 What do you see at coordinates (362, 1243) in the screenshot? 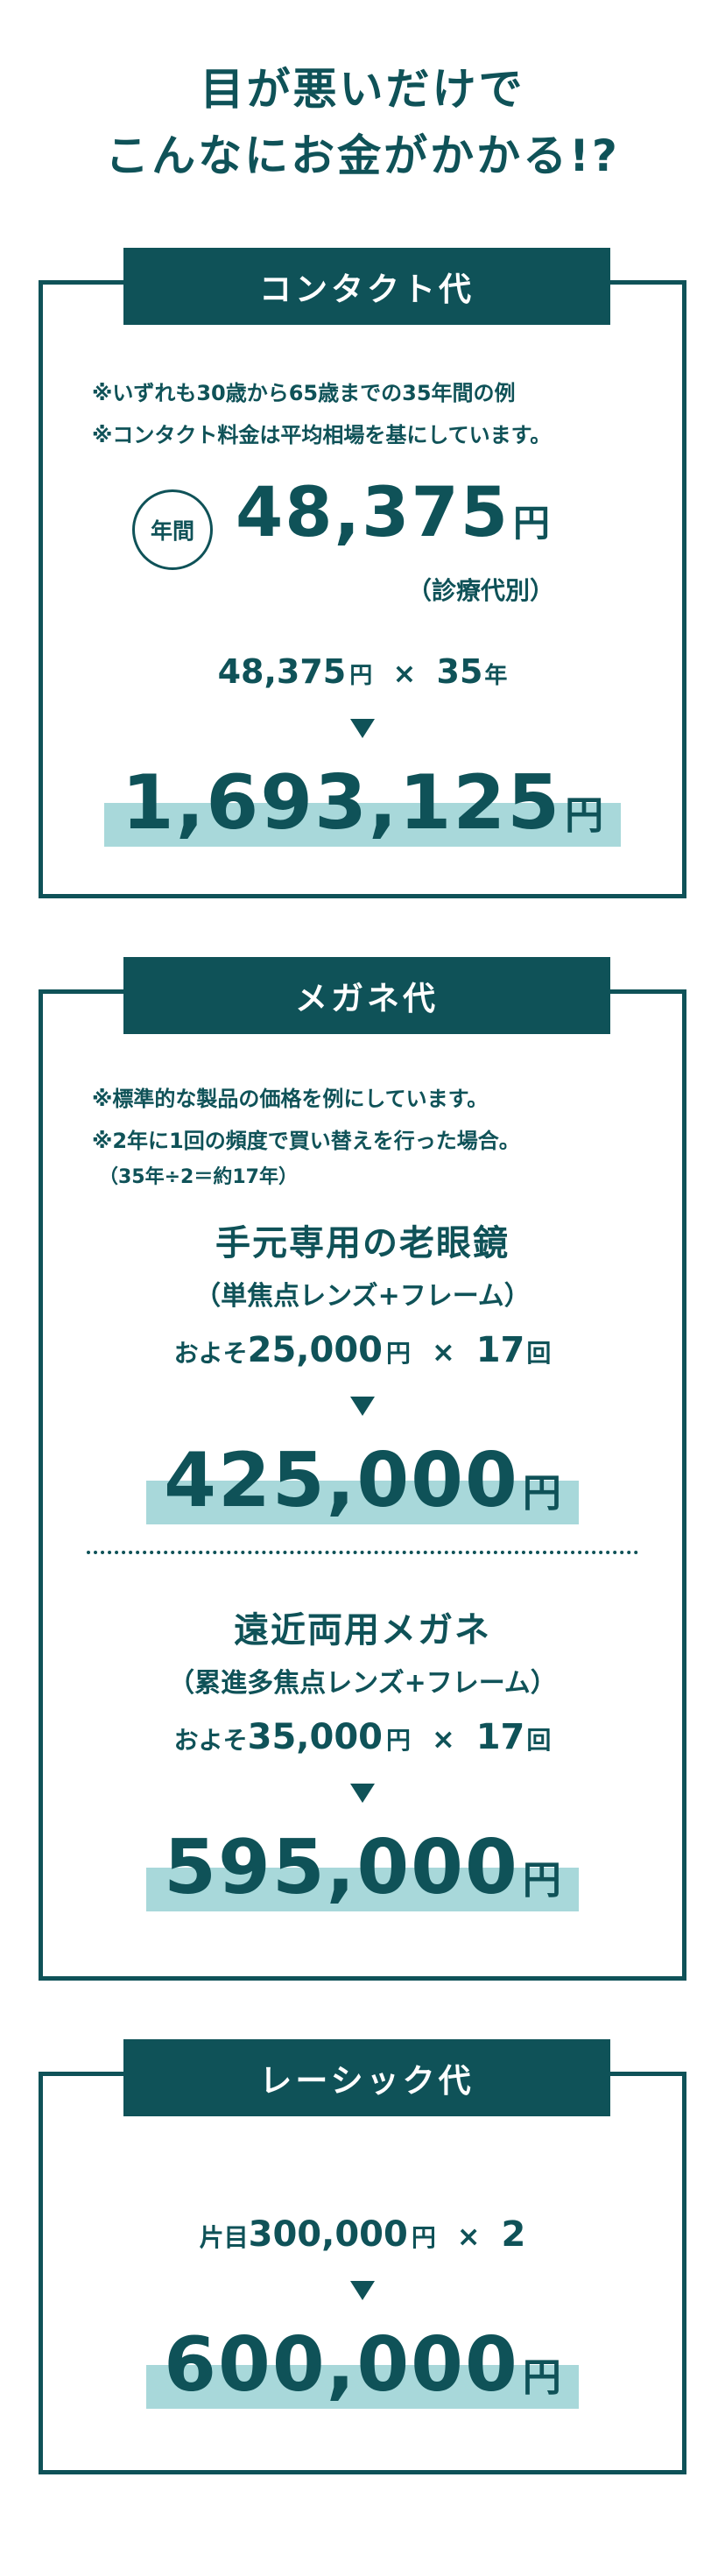
I see `reading-glasses-title: 手元専用の老眼鏡` at bounding box center [362, 1243].